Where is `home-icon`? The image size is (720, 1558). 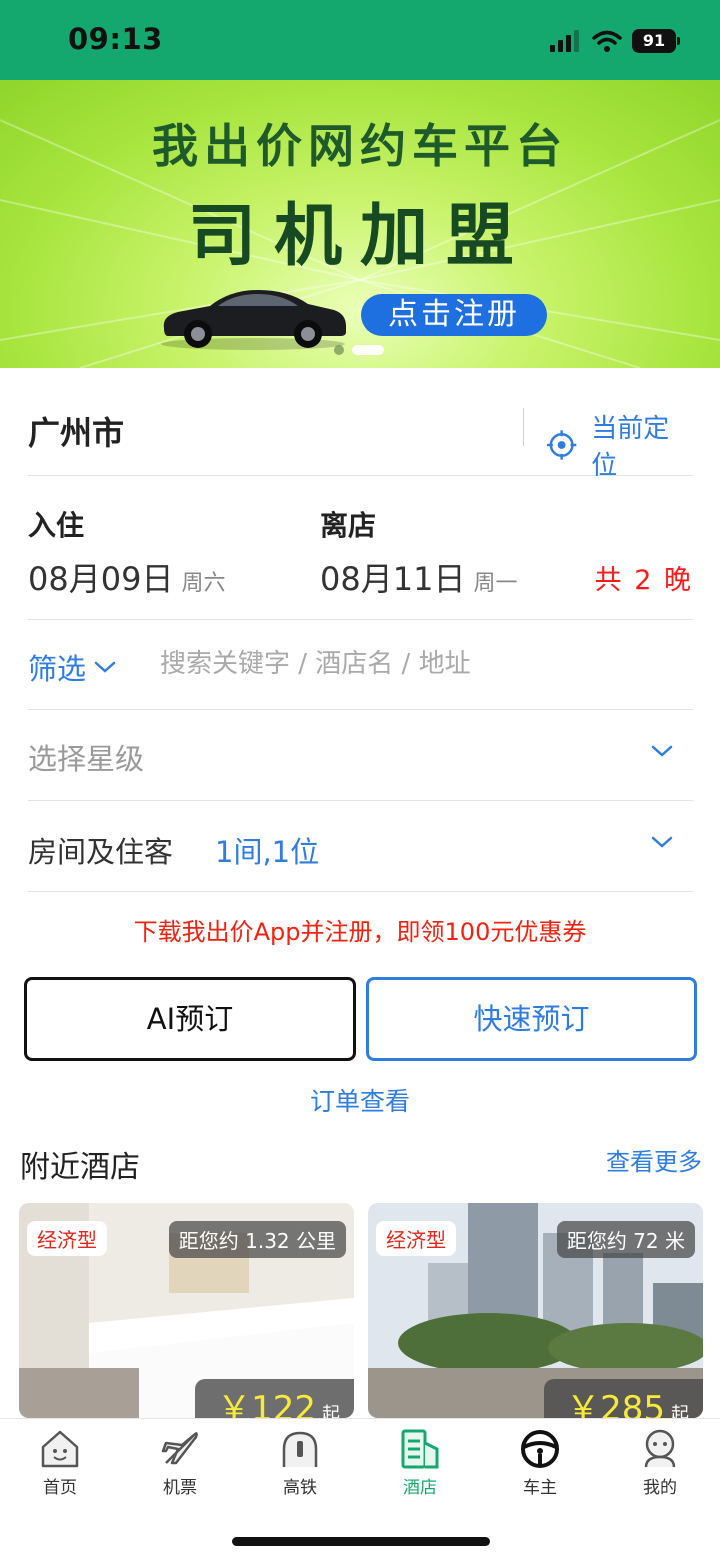
home-icon is located at coordinates (60, 1449).